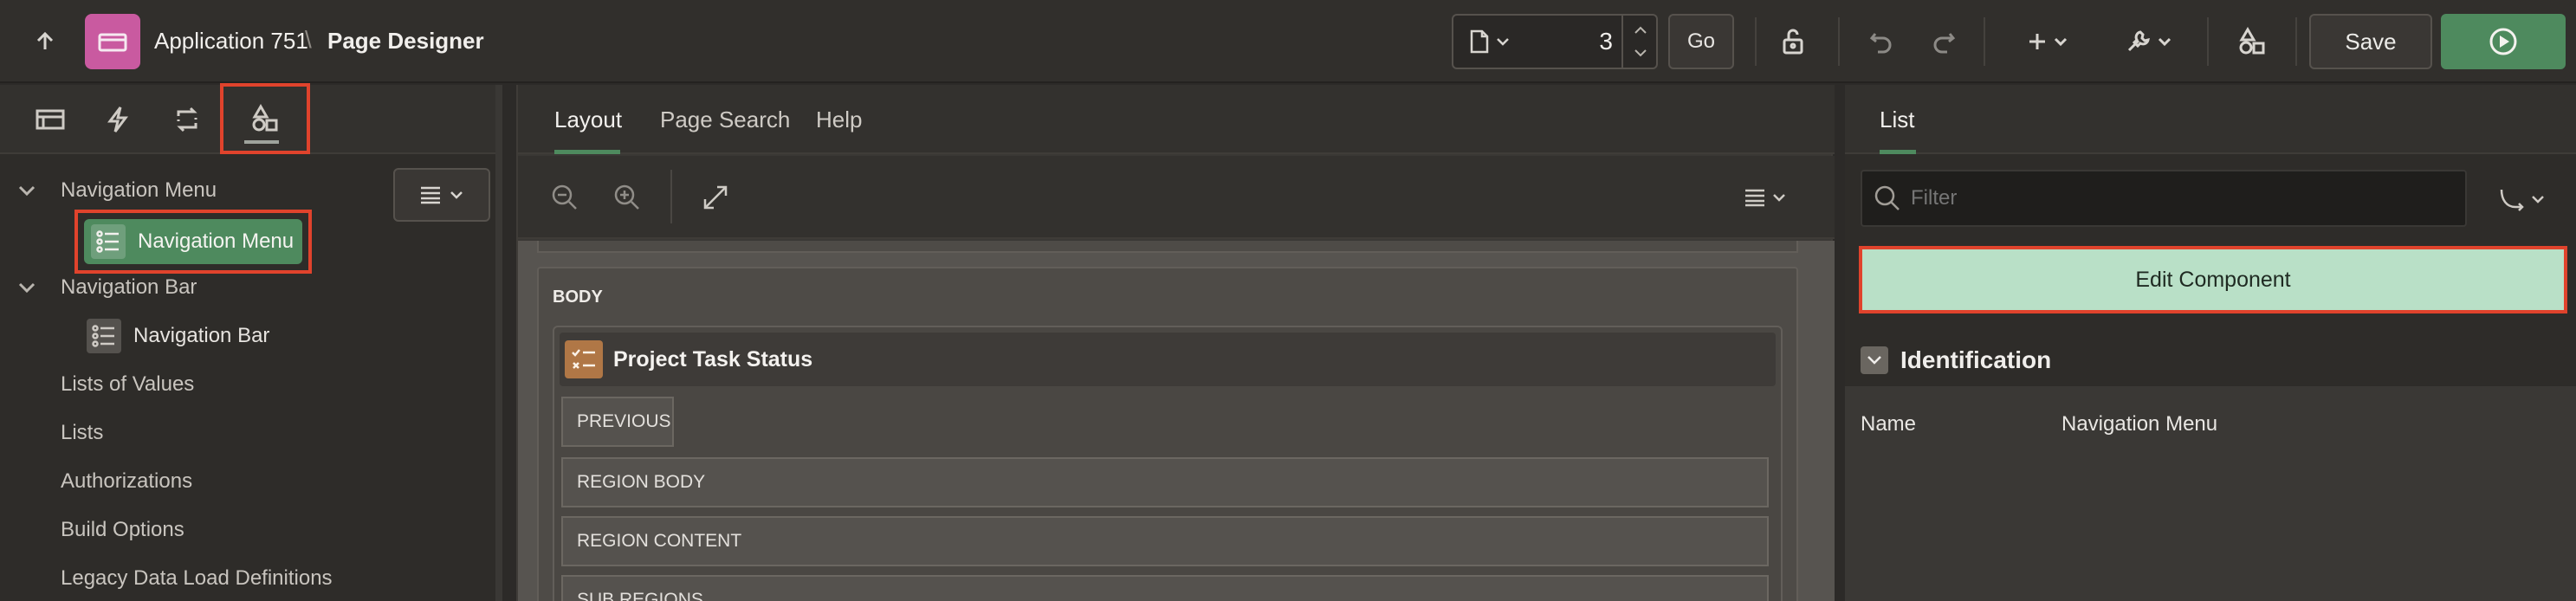 The height and width of the screenshot is (601, 2576). I want to click on tree-node-build-options: Build Options, so click(242, 530).